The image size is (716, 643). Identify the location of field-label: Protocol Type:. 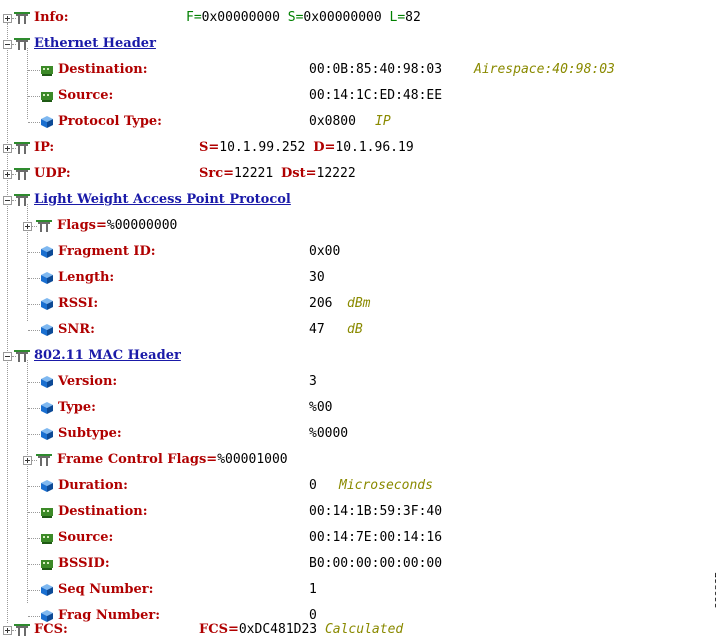
(110, 121).